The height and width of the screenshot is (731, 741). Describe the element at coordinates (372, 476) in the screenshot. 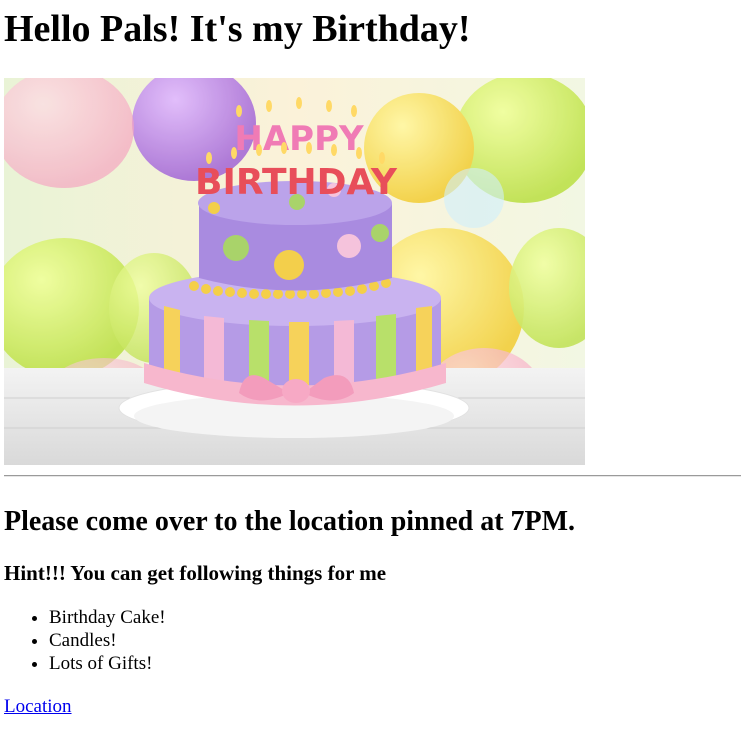

I see `divider` at that location.